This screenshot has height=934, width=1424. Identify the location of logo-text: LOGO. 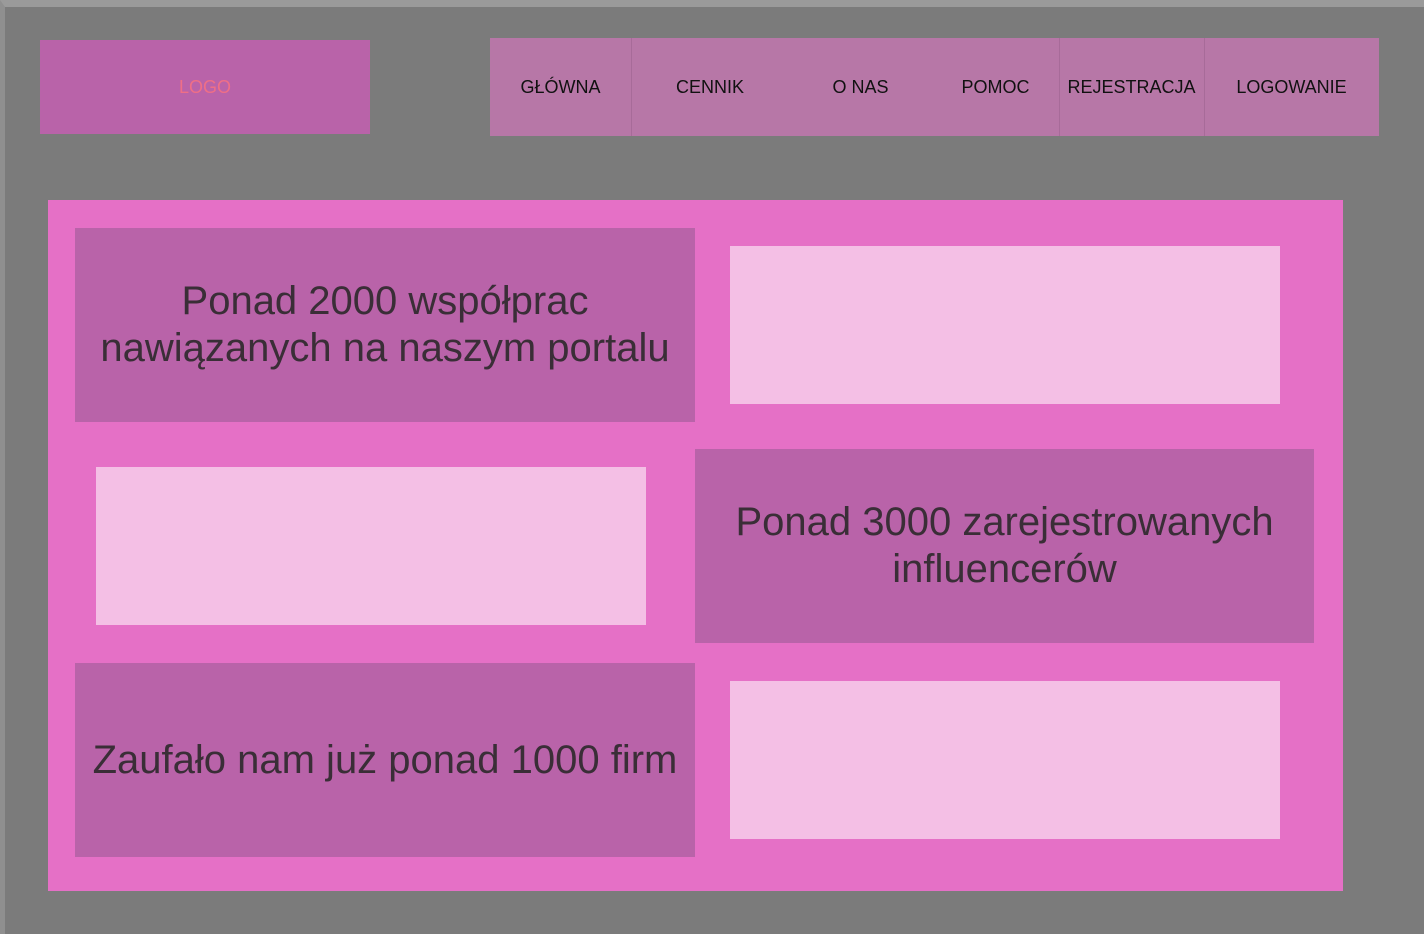
(204, 86).